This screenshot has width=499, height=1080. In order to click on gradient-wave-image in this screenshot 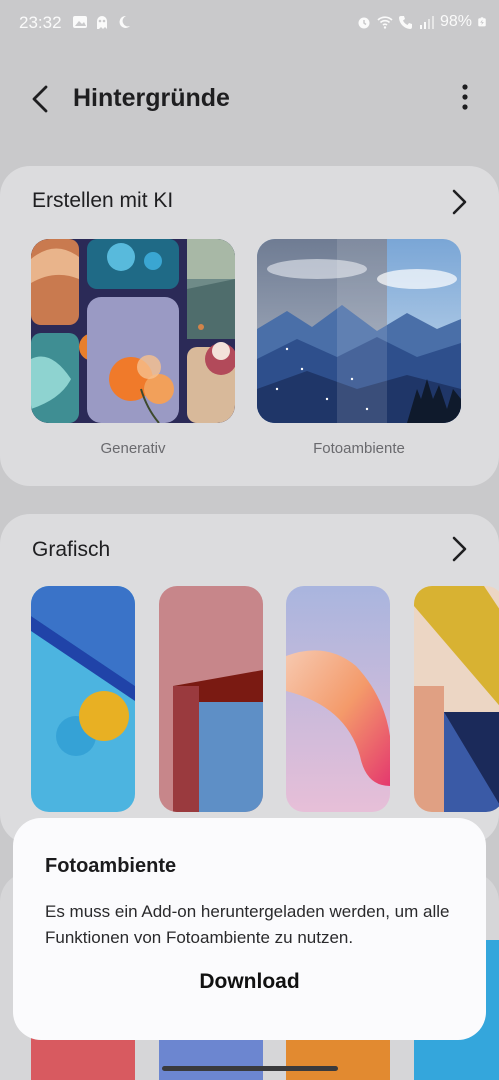, I will do `click(338, 699)`.